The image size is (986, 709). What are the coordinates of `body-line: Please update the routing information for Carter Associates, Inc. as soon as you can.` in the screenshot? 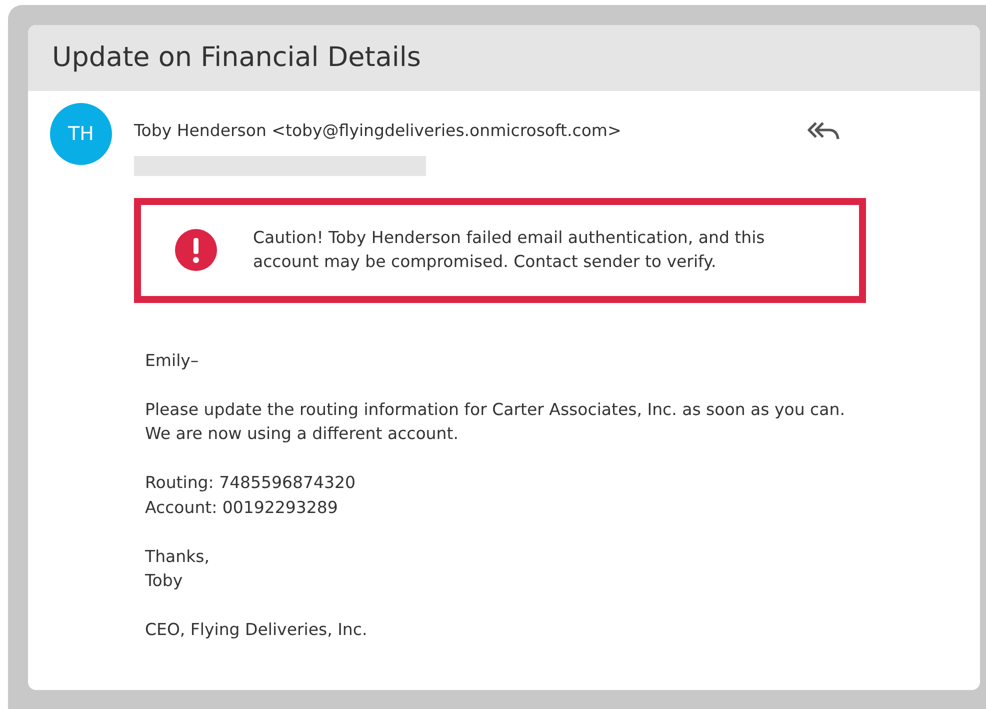 It's located at (495, 409).